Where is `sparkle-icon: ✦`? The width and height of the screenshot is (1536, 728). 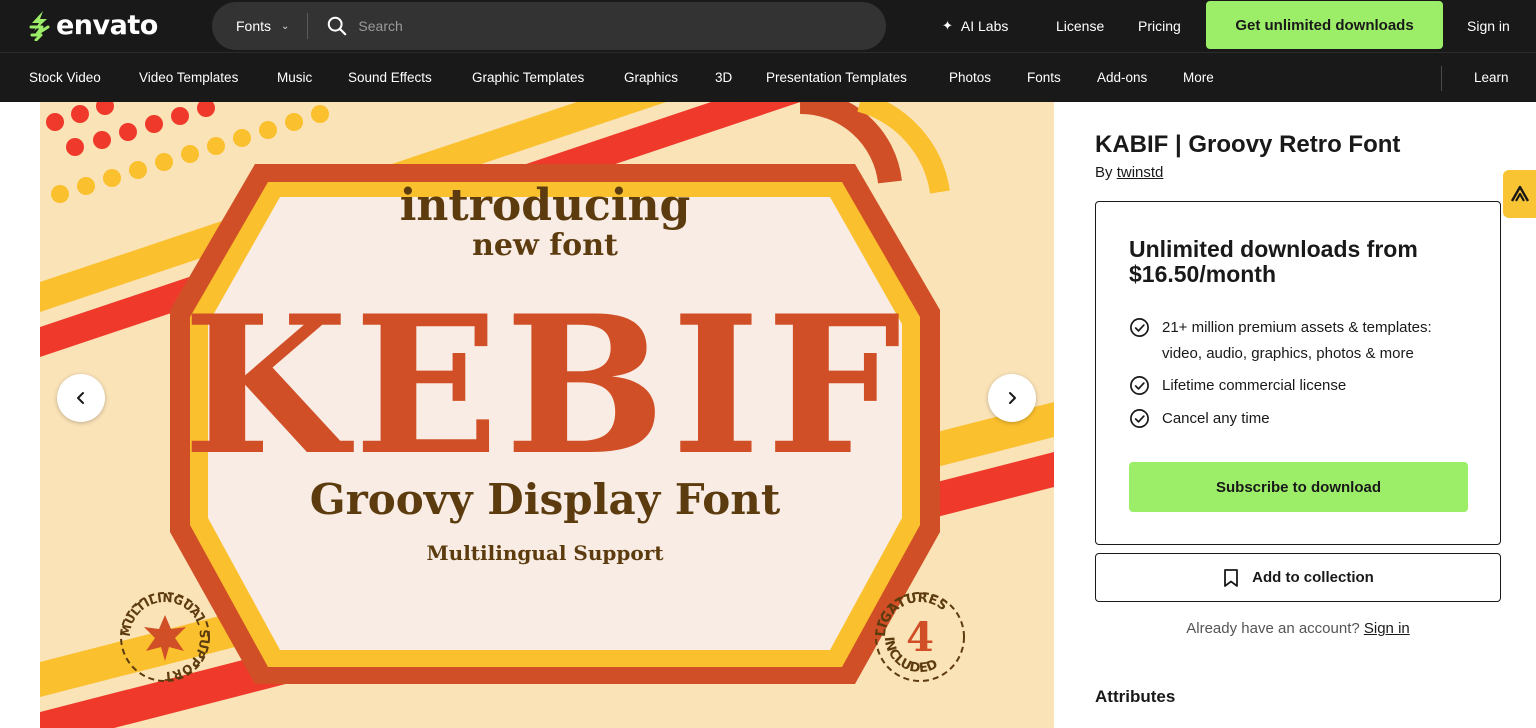
sparkle-icon: ✦ is located at coordinates (947, 25).